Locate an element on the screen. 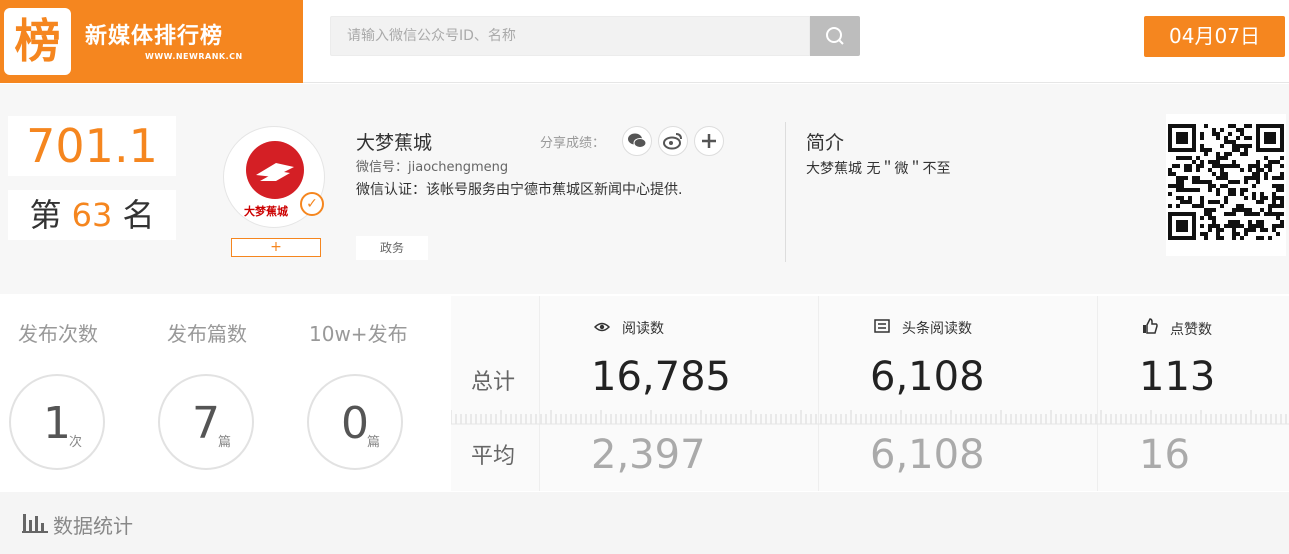 Image resolution: width=1289 pixels, height=554 pixels. category-tag: 政务 is located at coordinates (392, 248).